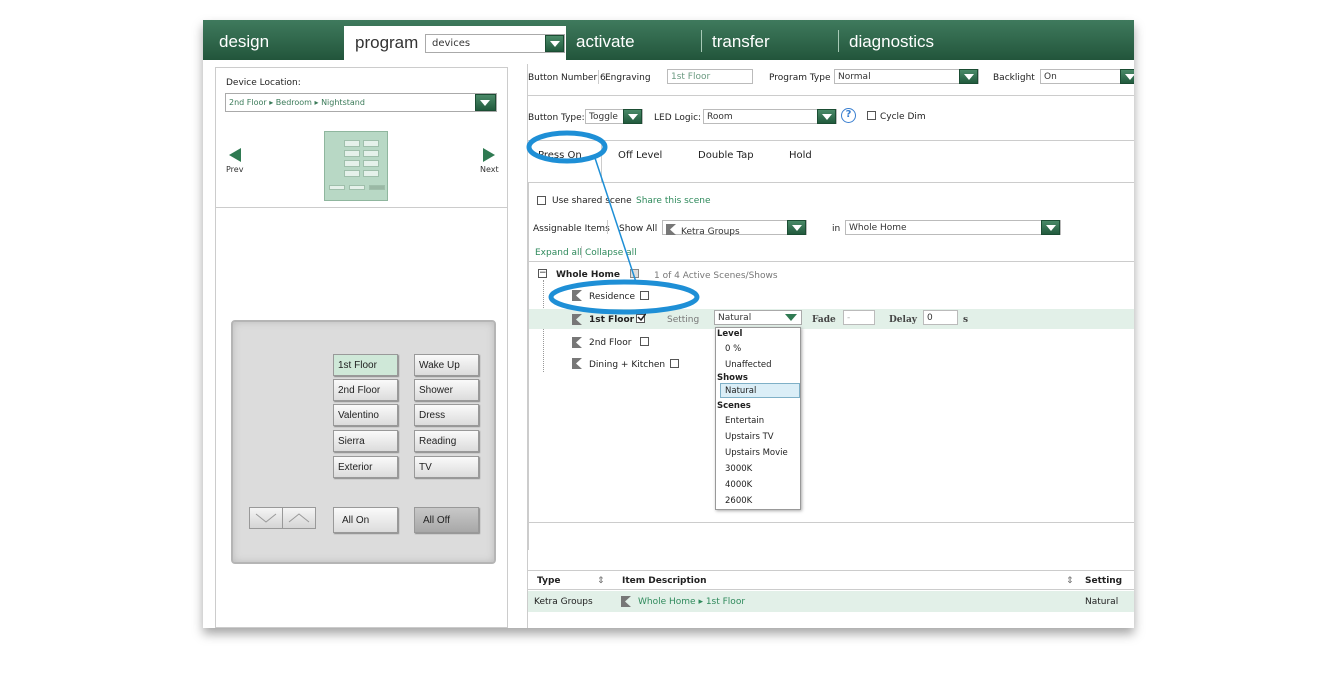  What do you see at coordinates (615, 220) in the screenshot?
I see `annotation-line` at bounding box center [615, 220].